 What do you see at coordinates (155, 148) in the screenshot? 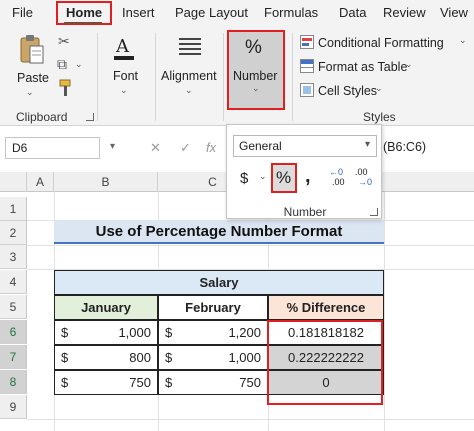
I see `cancel-icon: ✕` at bounding box center [155, 148].